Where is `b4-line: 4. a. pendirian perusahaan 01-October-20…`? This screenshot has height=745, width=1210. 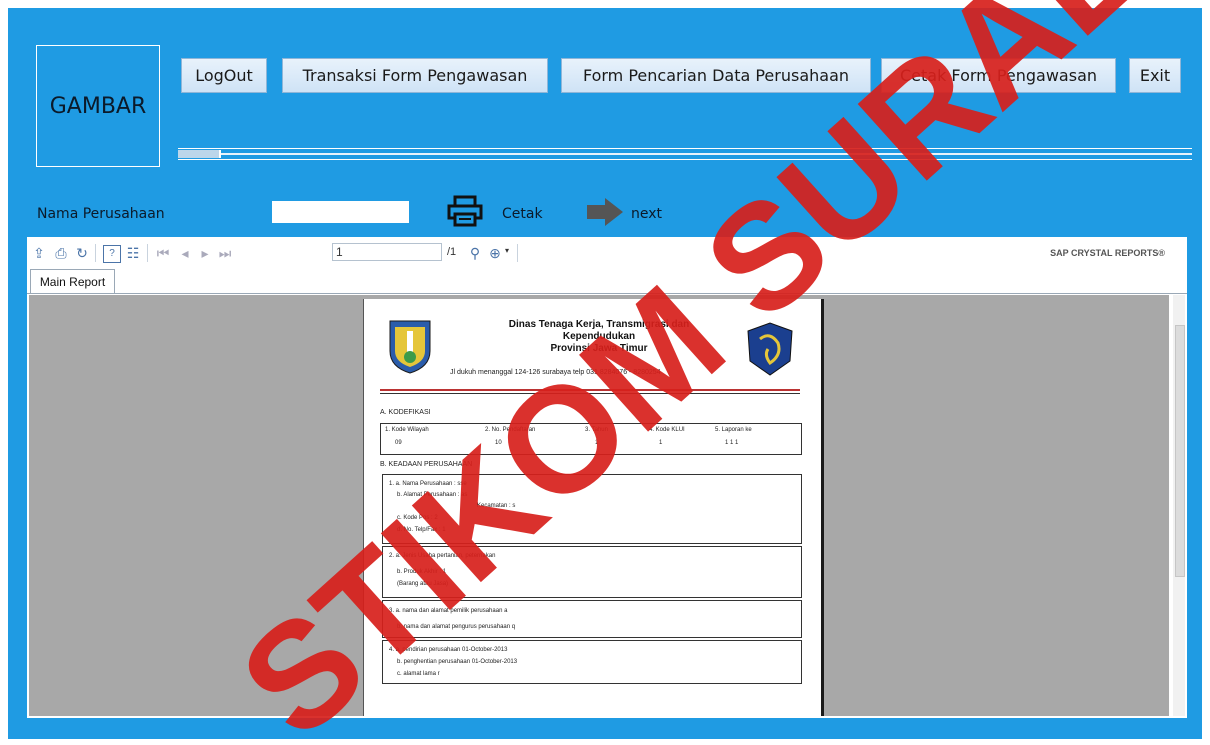 b4-line: 4. a. pendirian perusahaan 01-October-20… is located at coordinates (448, 650).